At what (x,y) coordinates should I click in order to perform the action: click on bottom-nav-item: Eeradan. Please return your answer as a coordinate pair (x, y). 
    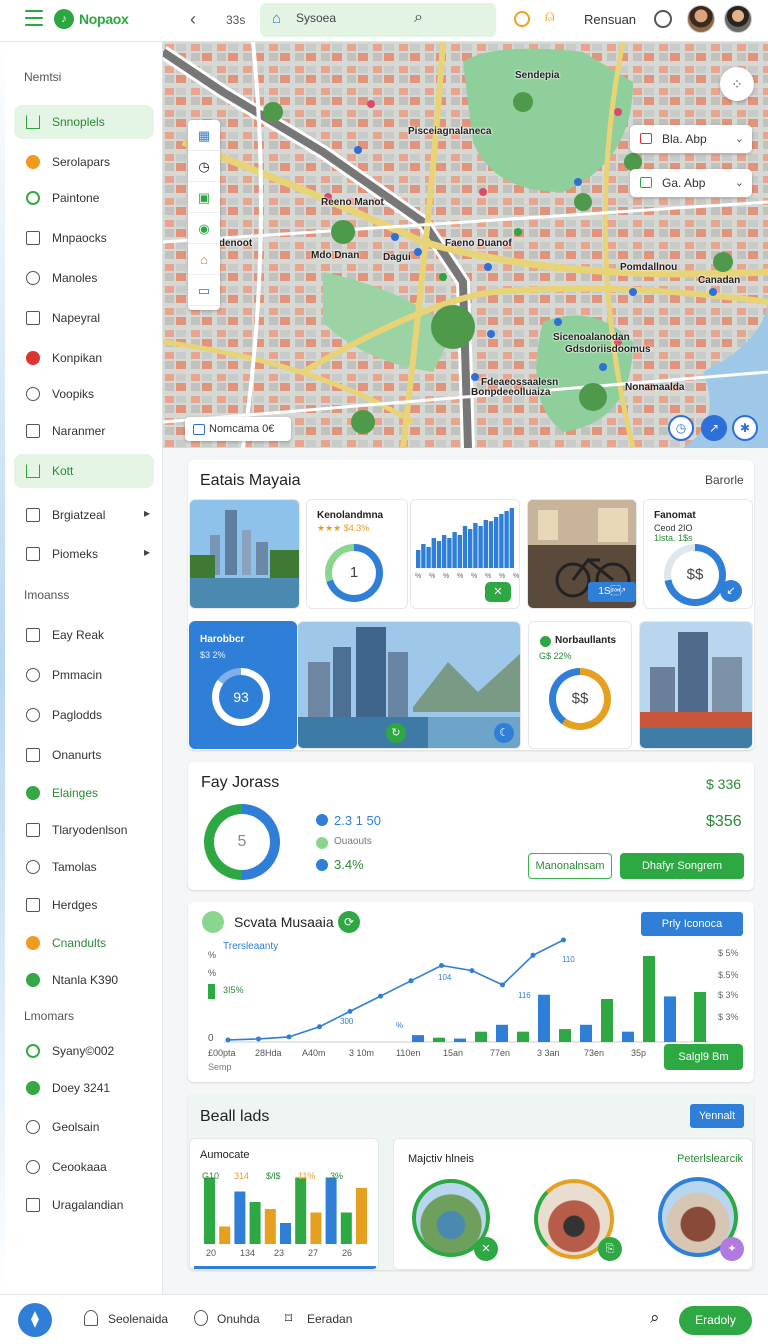
    Looking at the image, I should click on (329, 1319).